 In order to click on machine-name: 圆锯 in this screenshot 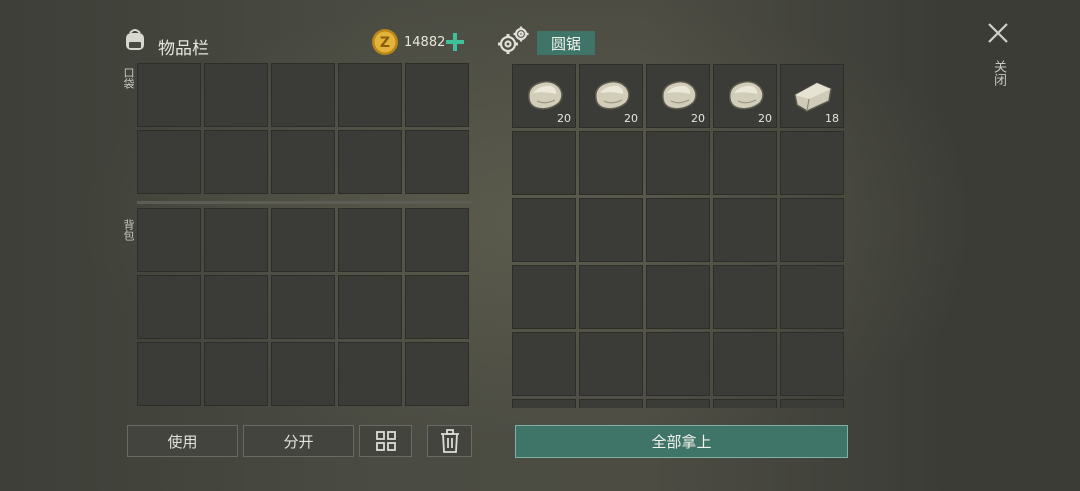, I will do `click(565, 43)`.